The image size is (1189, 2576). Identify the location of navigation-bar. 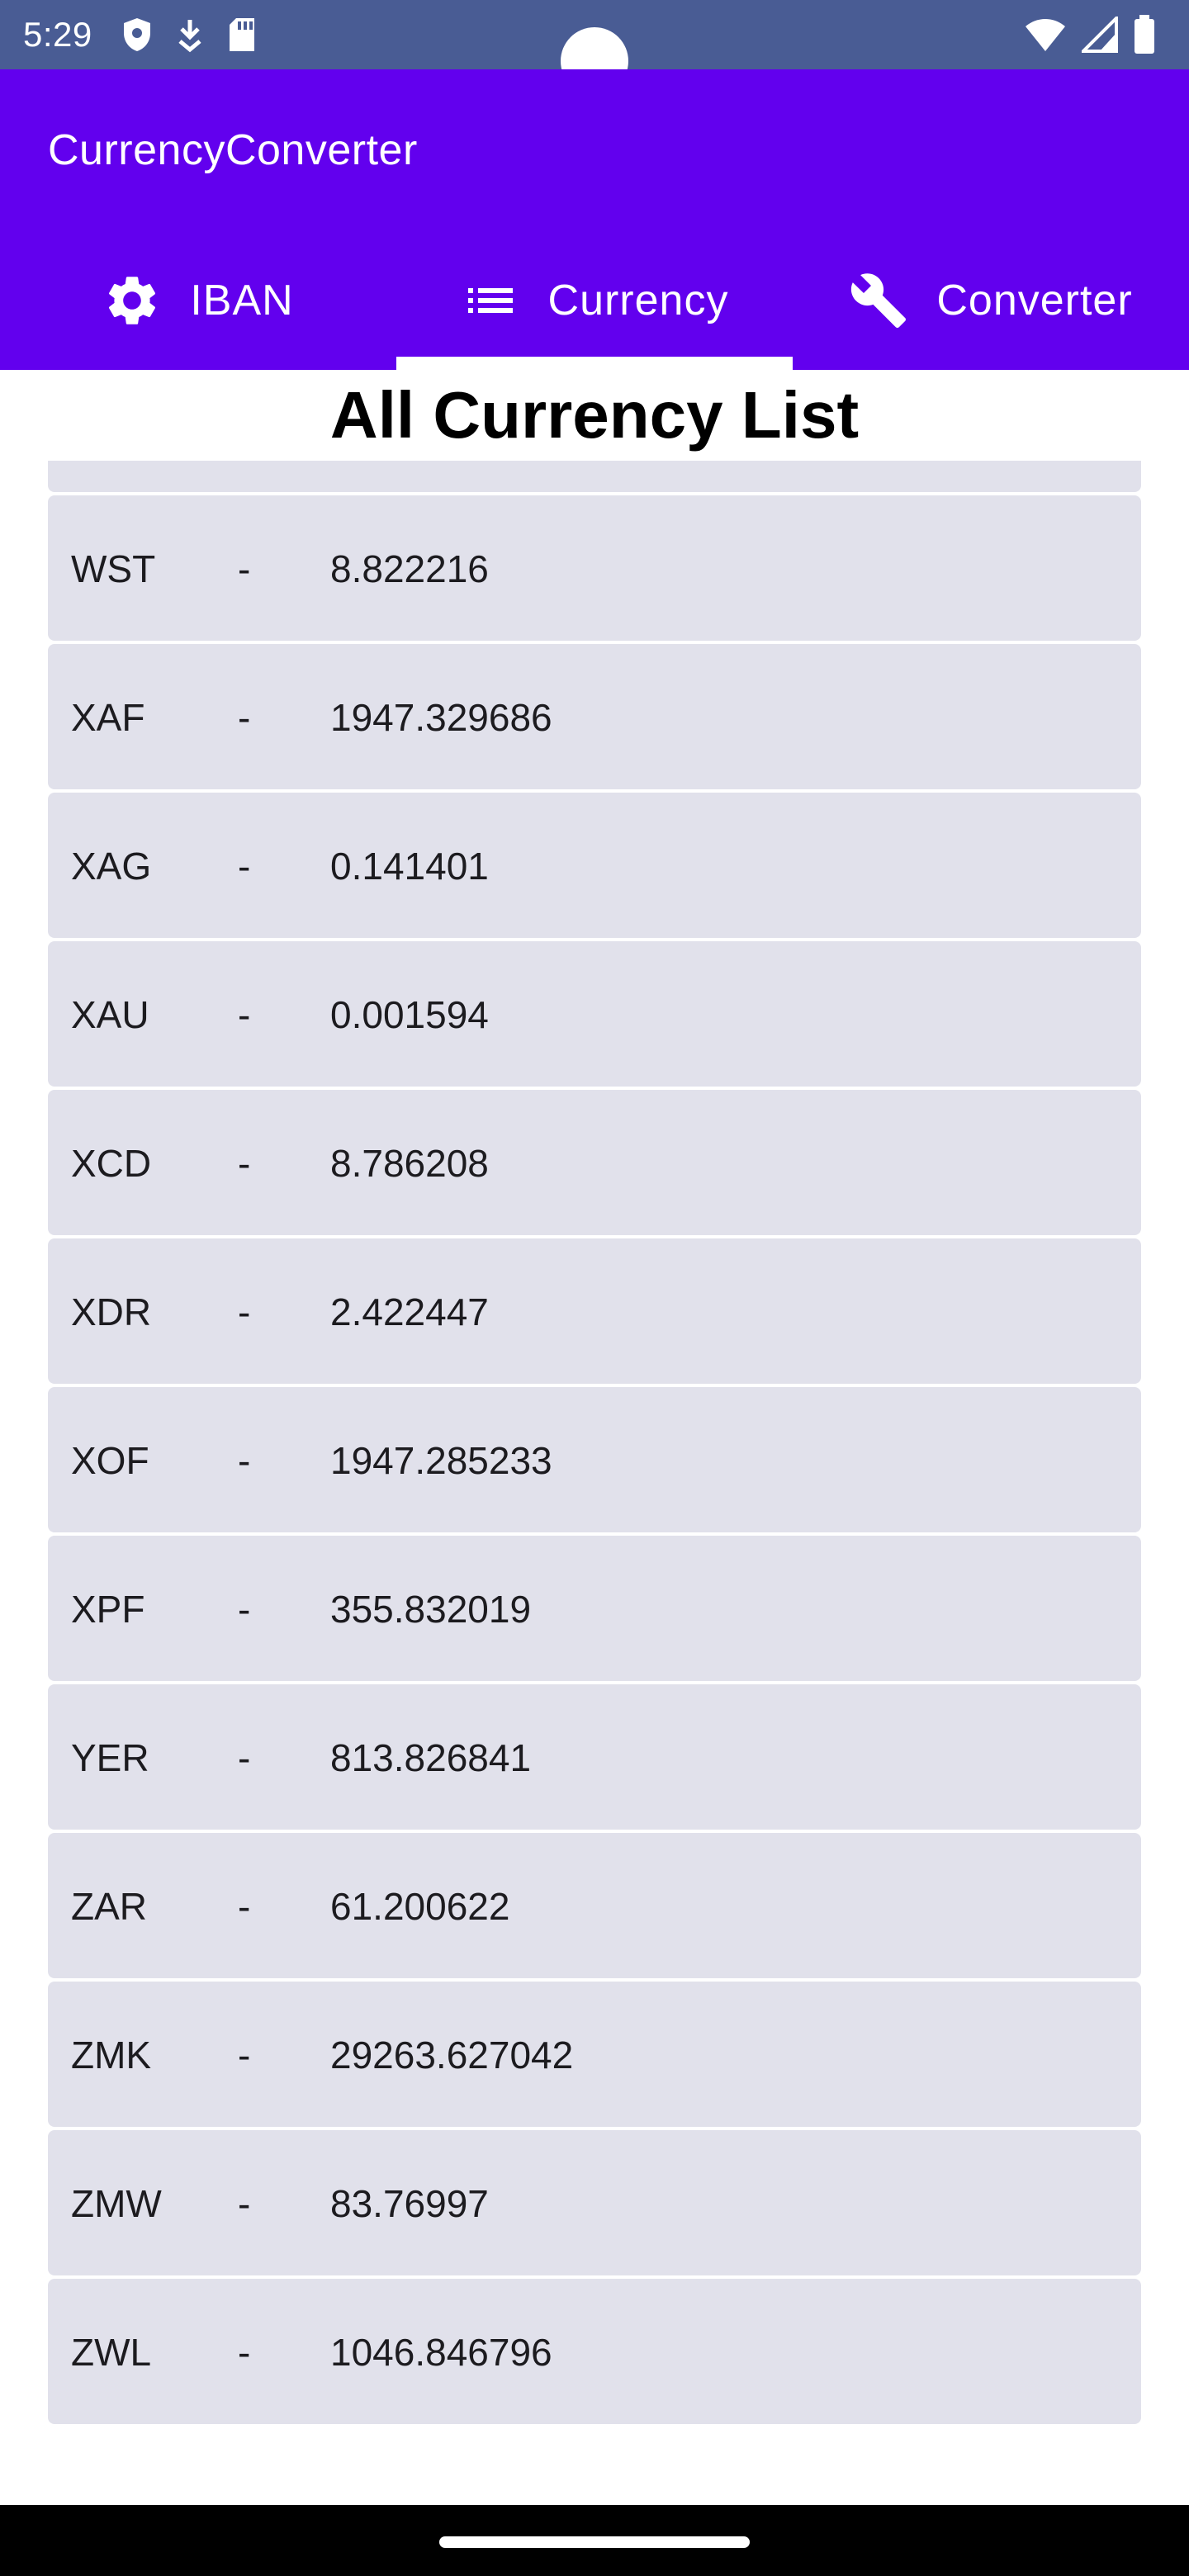
(594, 2540).